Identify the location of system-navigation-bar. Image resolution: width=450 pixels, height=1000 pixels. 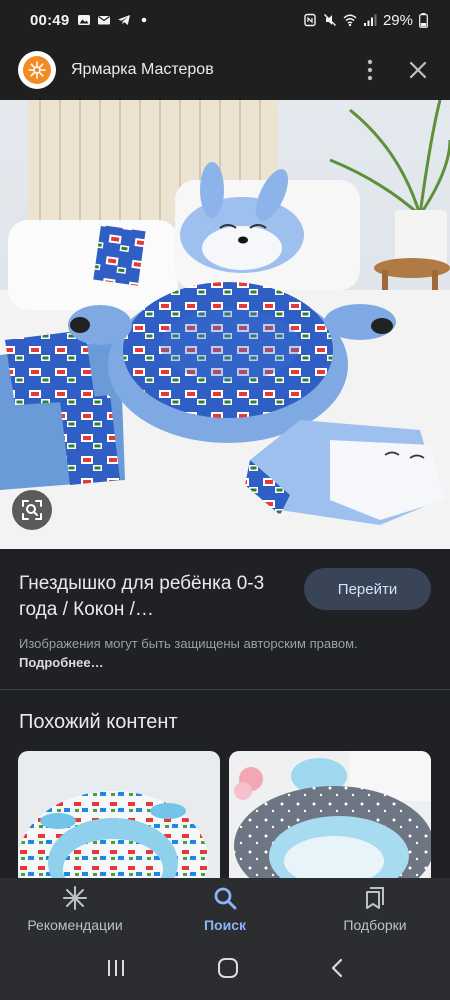
(225, 970).